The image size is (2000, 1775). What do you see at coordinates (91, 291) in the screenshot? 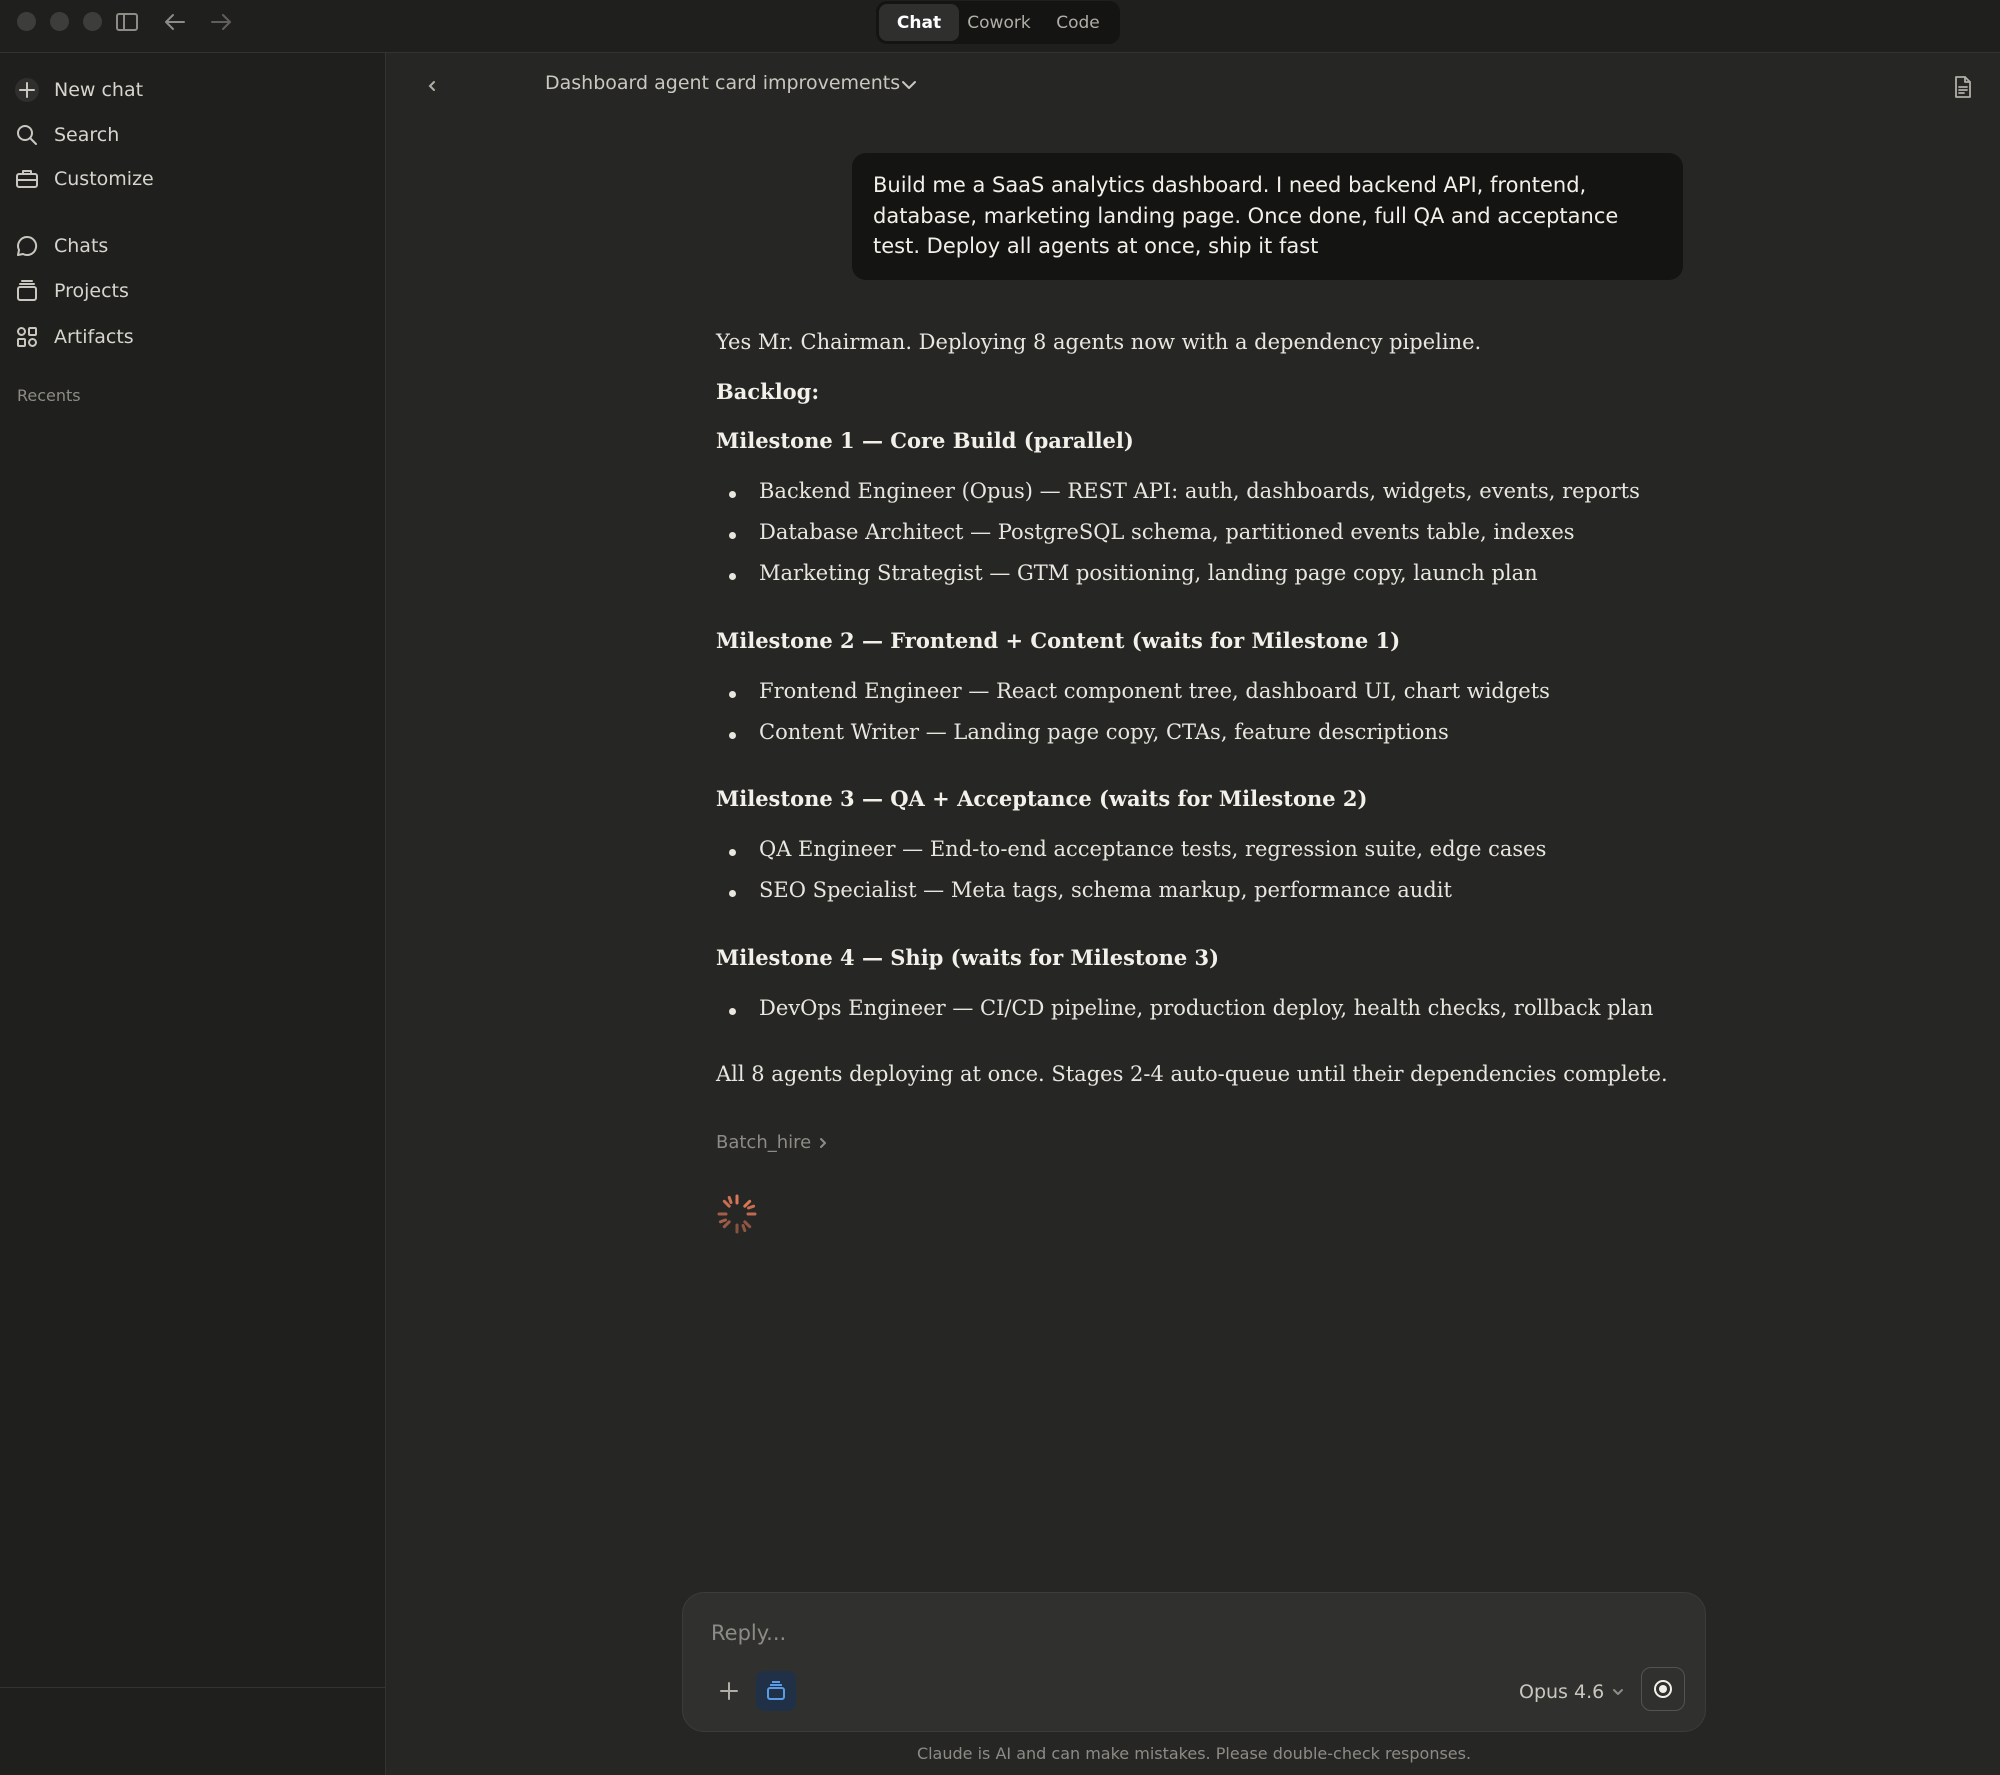
I see `sidebar-item-label: Projects` at bounding box center [91, 291].